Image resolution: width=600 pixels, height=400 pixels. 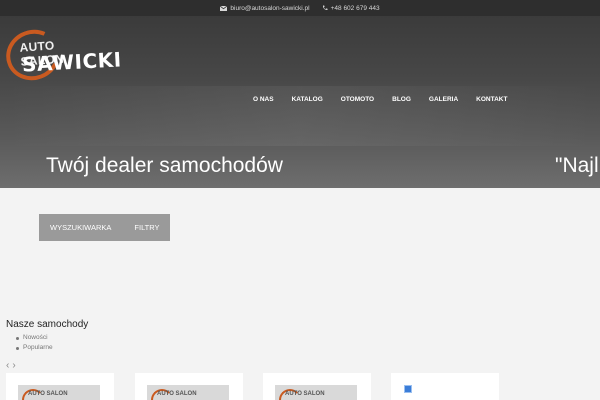 What do you see at coordinates (408, 389) in the screenshot?
I see `broken-image-icon` at bounding box center [408, 389].